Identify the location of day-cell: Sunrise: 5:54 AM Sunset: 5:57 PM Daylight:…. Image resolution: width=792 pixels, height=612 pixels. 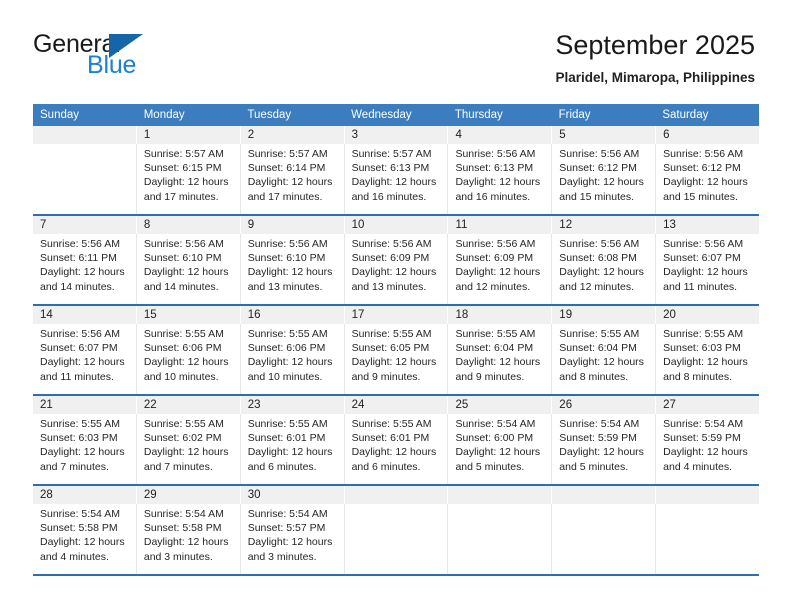
(293, 539).